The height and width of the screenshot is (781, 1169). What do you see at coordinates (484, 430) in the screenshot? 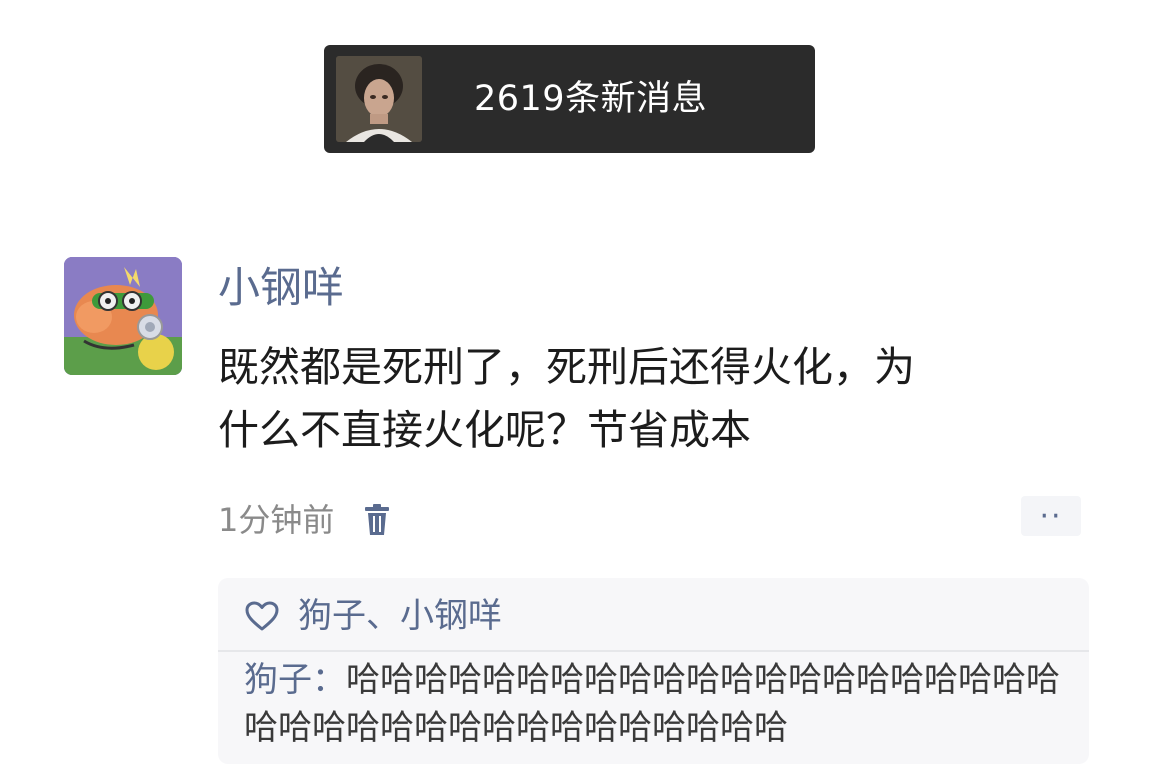
I see `post-text-line: 什么不直接火化呢？节省成本` at bounding box center [484, 430].